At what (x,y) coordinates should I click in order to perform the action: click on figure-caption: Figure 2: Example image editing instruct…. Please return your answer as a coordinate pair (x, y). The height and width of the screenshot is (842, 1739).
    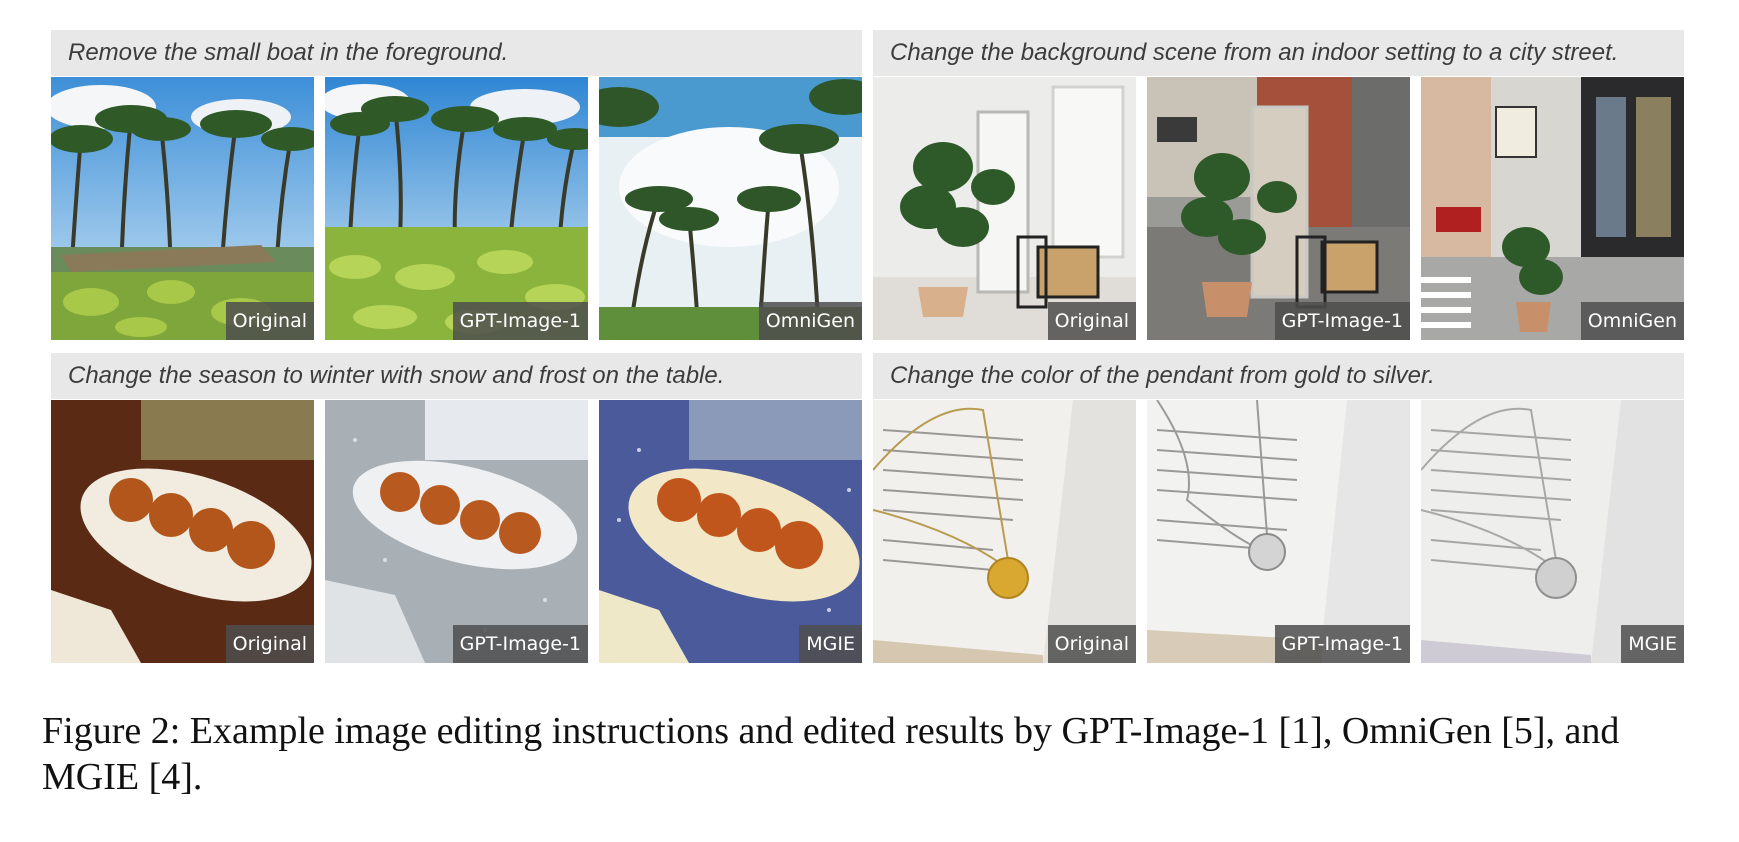
    Looking at the image, I should click on (831, 754).